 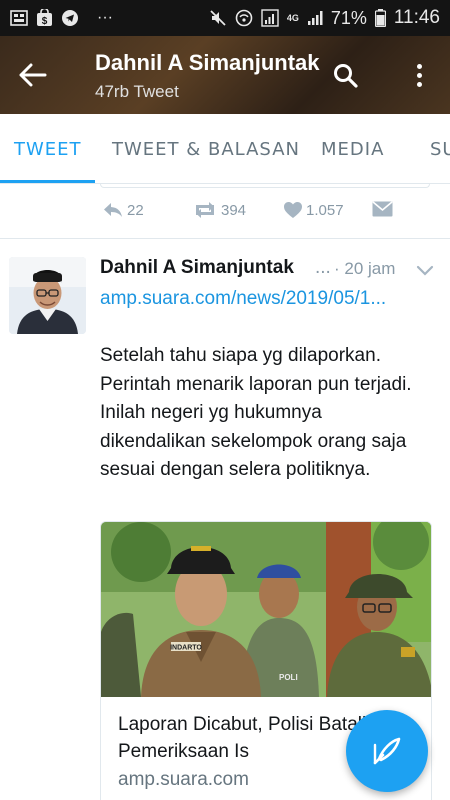 I want to click on tweet-menu-button, so click(x=425, y=270).